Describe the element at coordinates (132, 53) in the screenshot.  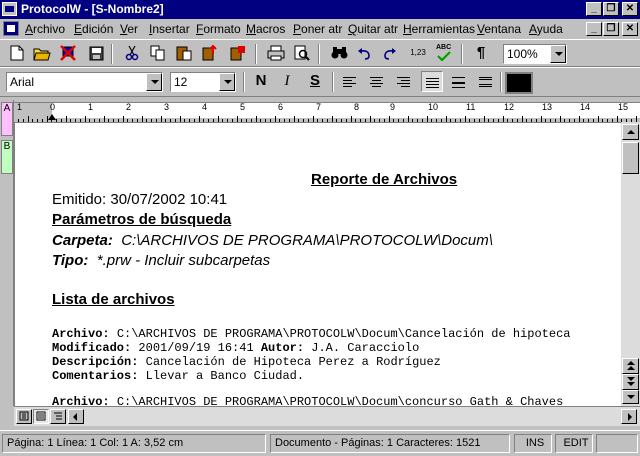
I see `cut-button` at that location.